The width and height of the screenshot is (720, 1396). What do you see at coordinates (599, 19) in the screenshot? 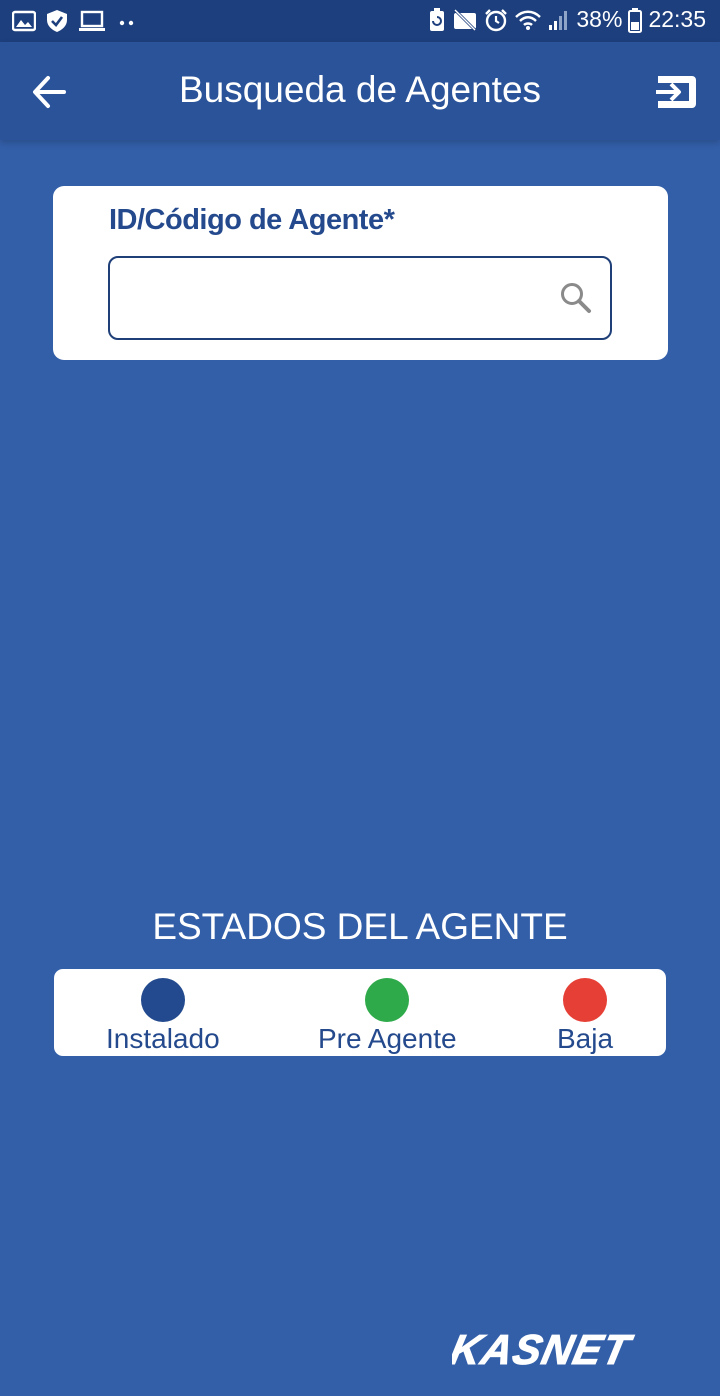
I see `battery-percent: 38%` at bounding box center [599, 19].